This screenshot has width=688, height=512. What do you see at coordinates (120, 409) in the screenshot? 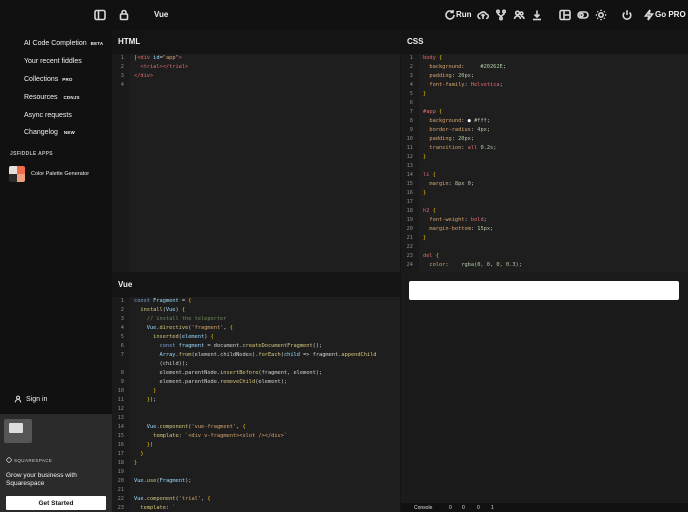
I see `line-number: 12` at bounding box center [120, 409].